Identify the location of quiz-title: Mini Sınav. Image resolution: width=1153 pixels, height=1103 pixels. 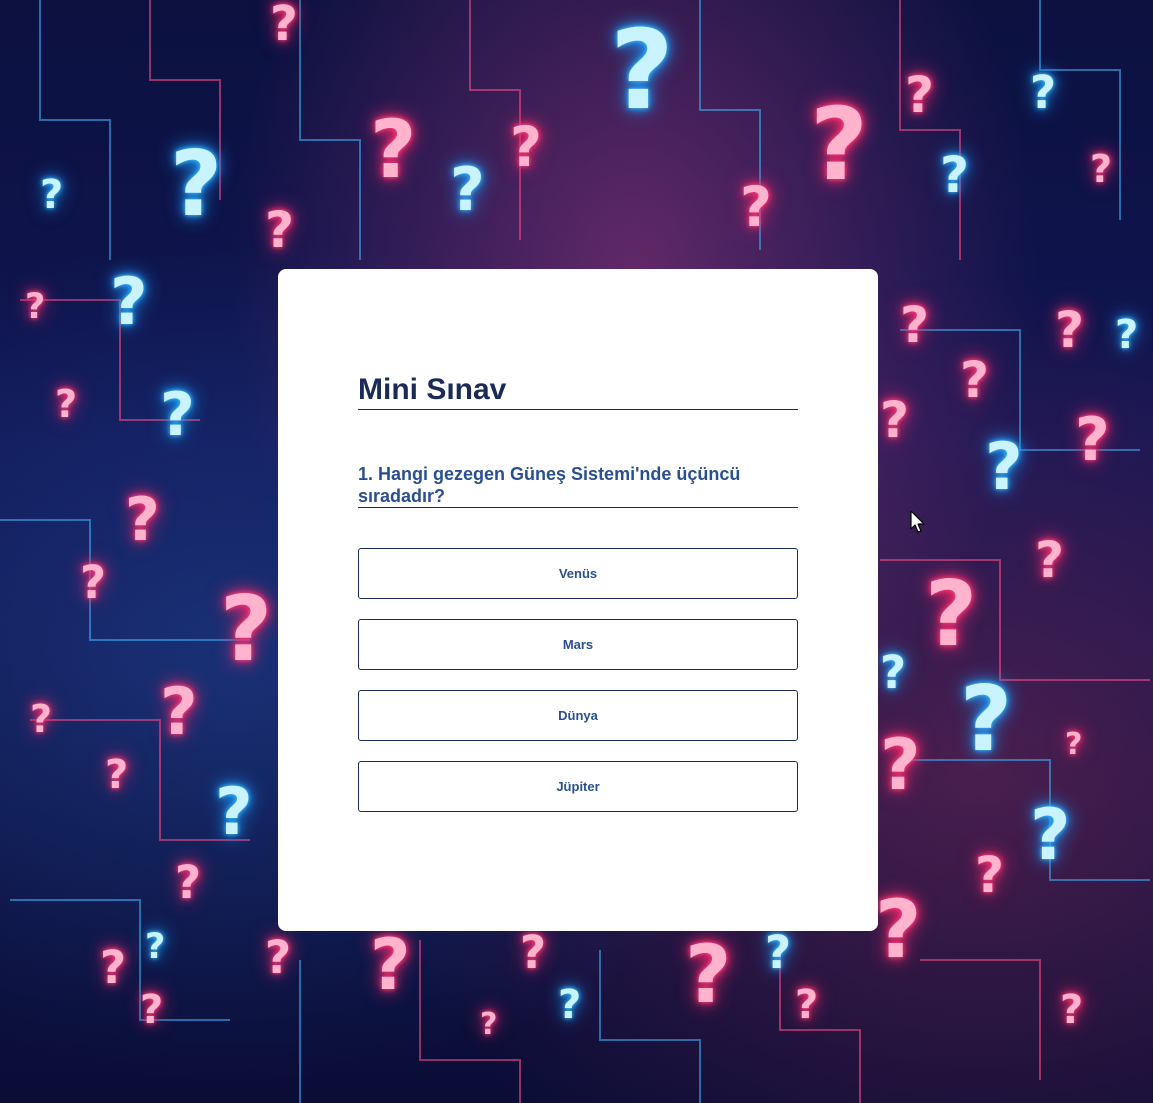
(578, 391).